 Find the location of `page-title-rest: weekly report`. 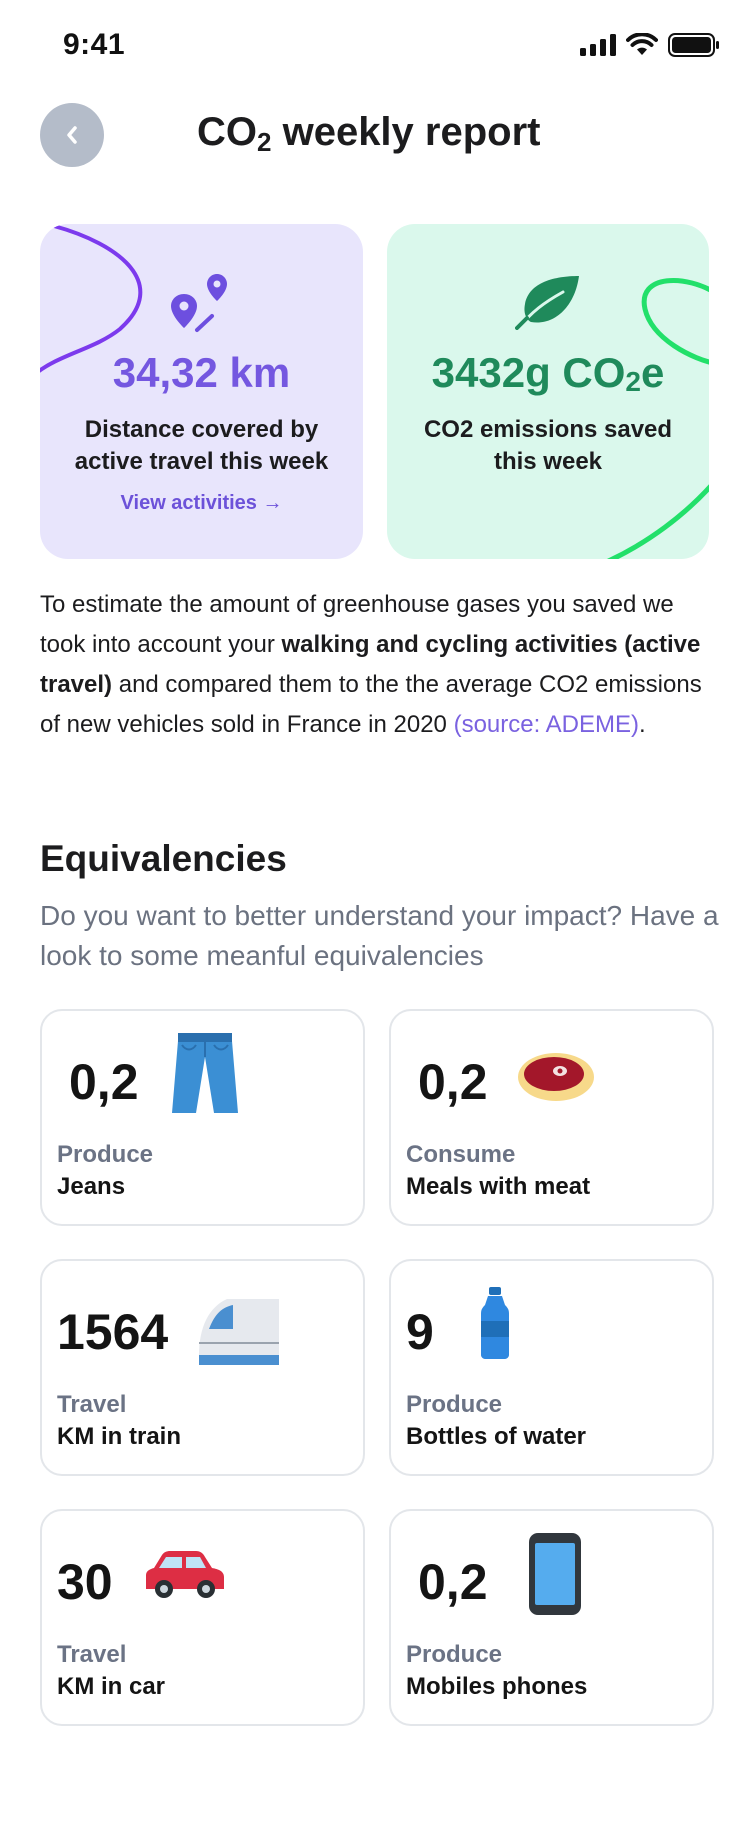

page-title-rest: weekly report is located at coordinates (406, 132).